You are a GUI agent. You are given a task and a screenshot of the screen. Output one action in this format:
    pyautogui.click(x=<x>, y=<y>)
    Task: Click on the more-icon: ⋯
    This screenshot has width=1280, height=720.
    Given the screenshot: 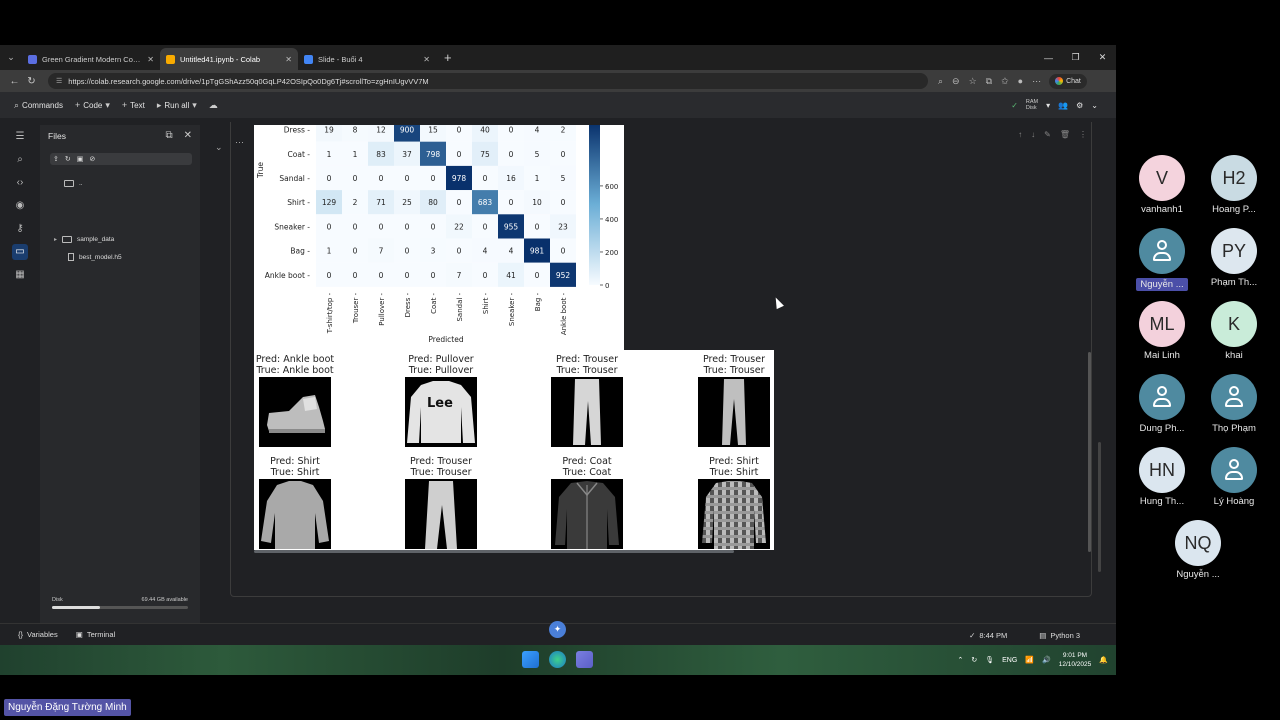 What is the action you would take?
    pyautogui.click(x=1036, y=81)
    